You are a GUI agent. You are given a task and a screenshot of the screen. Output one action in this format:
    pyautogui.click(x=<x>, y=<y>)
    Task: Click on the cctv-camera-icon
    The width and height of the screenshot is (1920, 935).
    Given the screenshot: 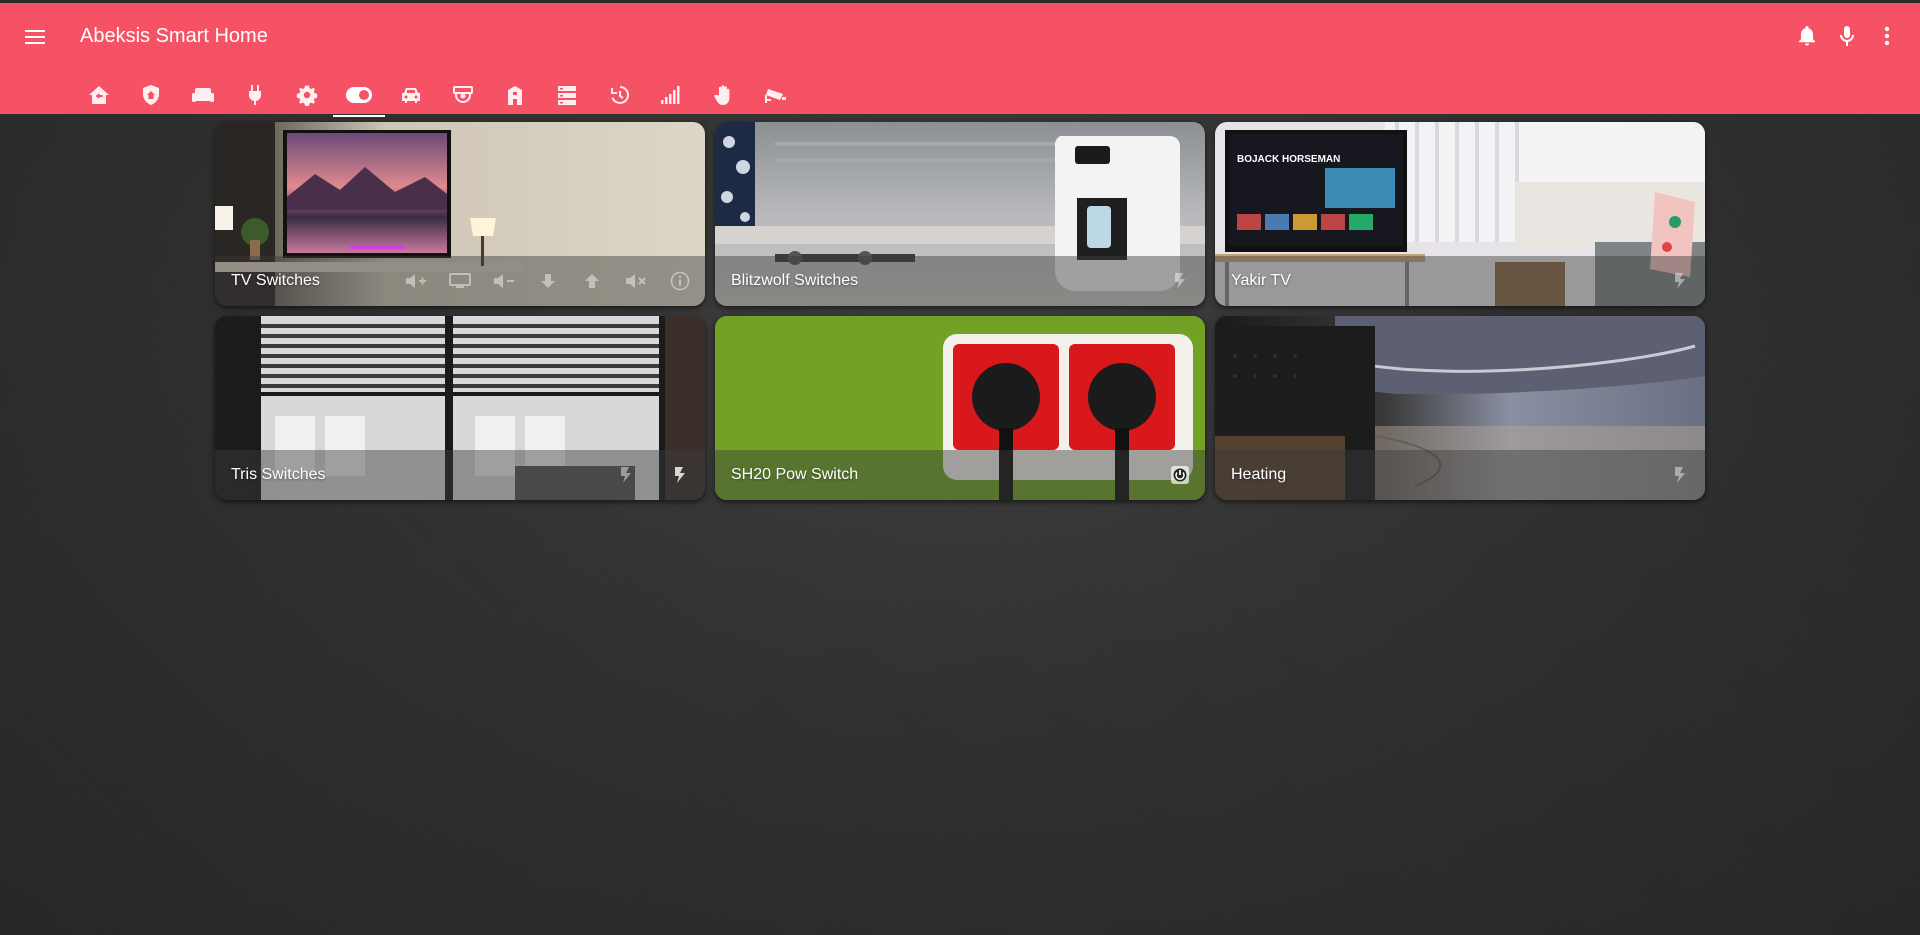 What is the action you would take?
    pyautogui.click(x=463, y=94)
    